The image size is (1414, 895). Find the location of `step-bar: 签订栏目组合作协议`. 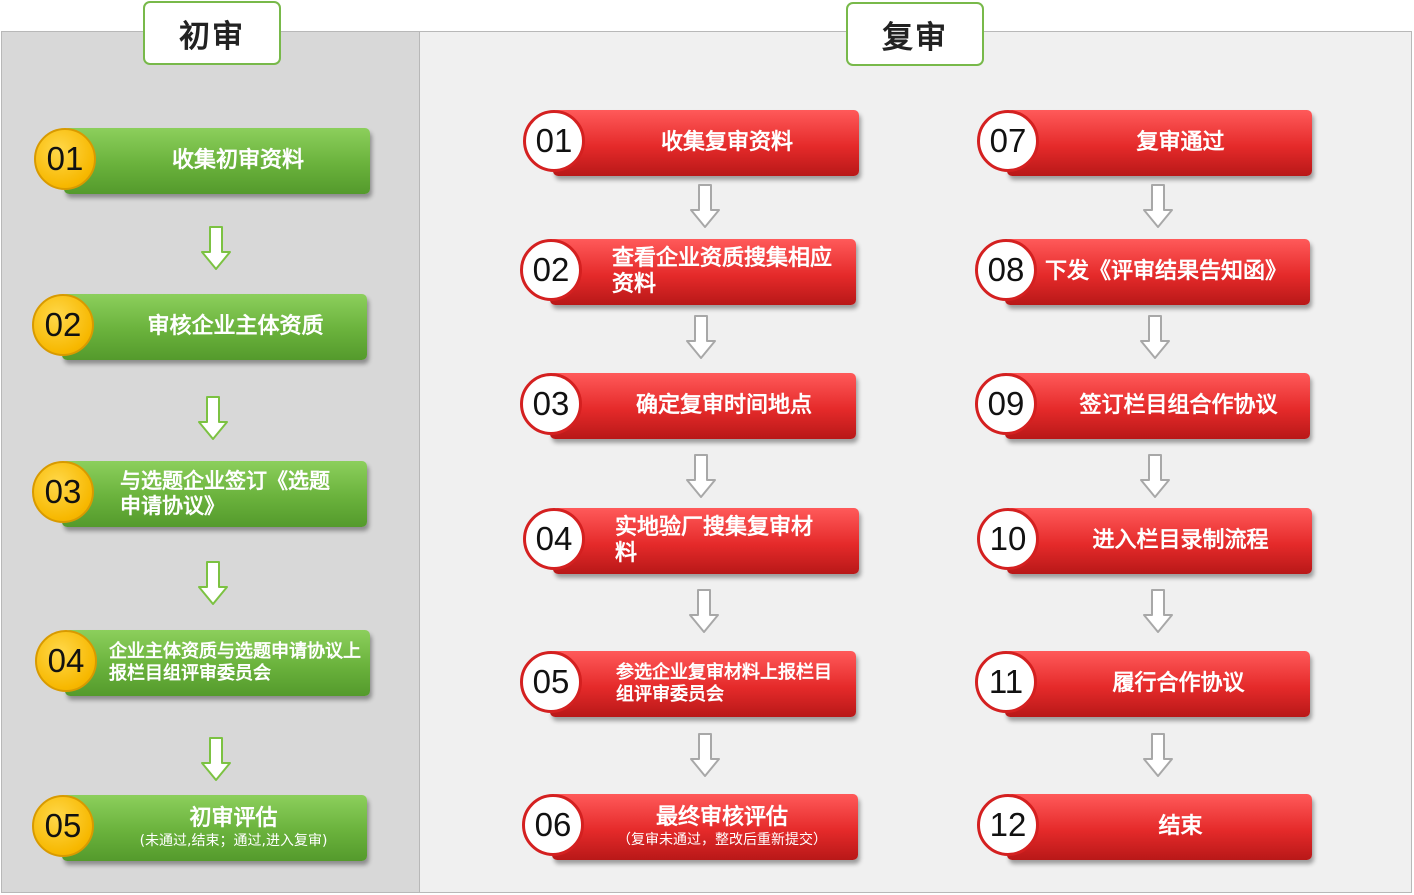

step-bar: 签订栏目组合作协议 is located at coordinates (1157, 406).